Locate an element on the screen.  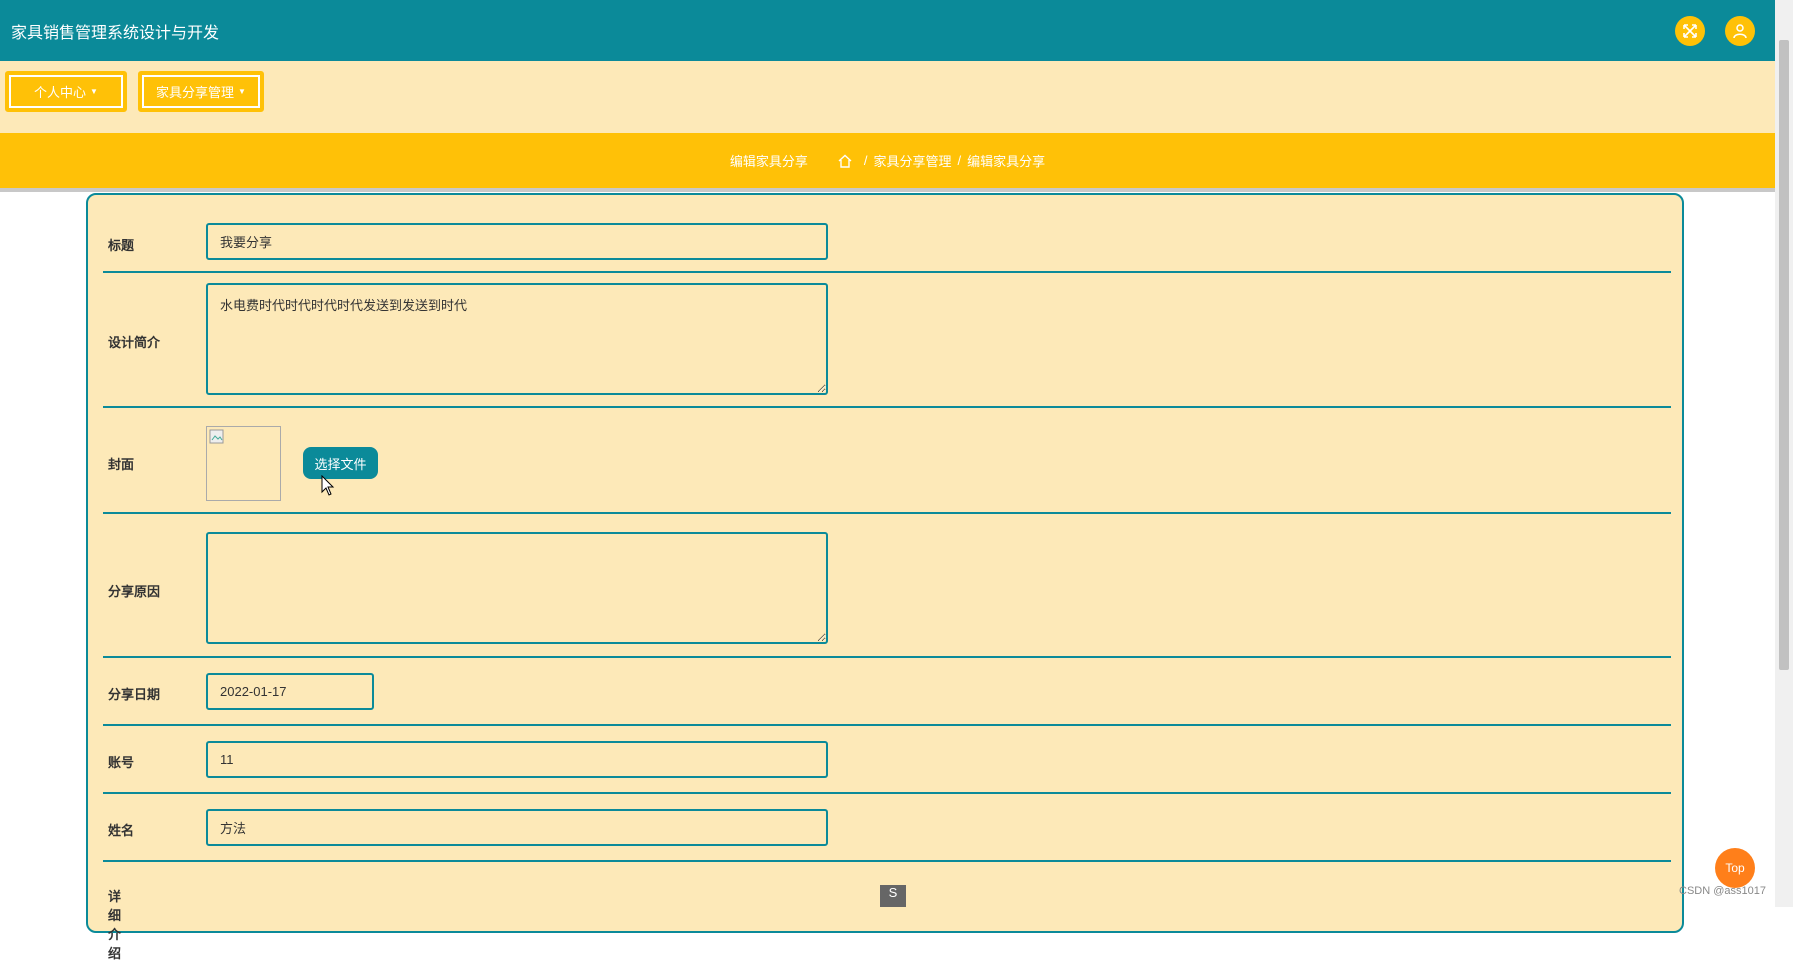
mouse-cursor-icon is located at coordinates (328, 485).